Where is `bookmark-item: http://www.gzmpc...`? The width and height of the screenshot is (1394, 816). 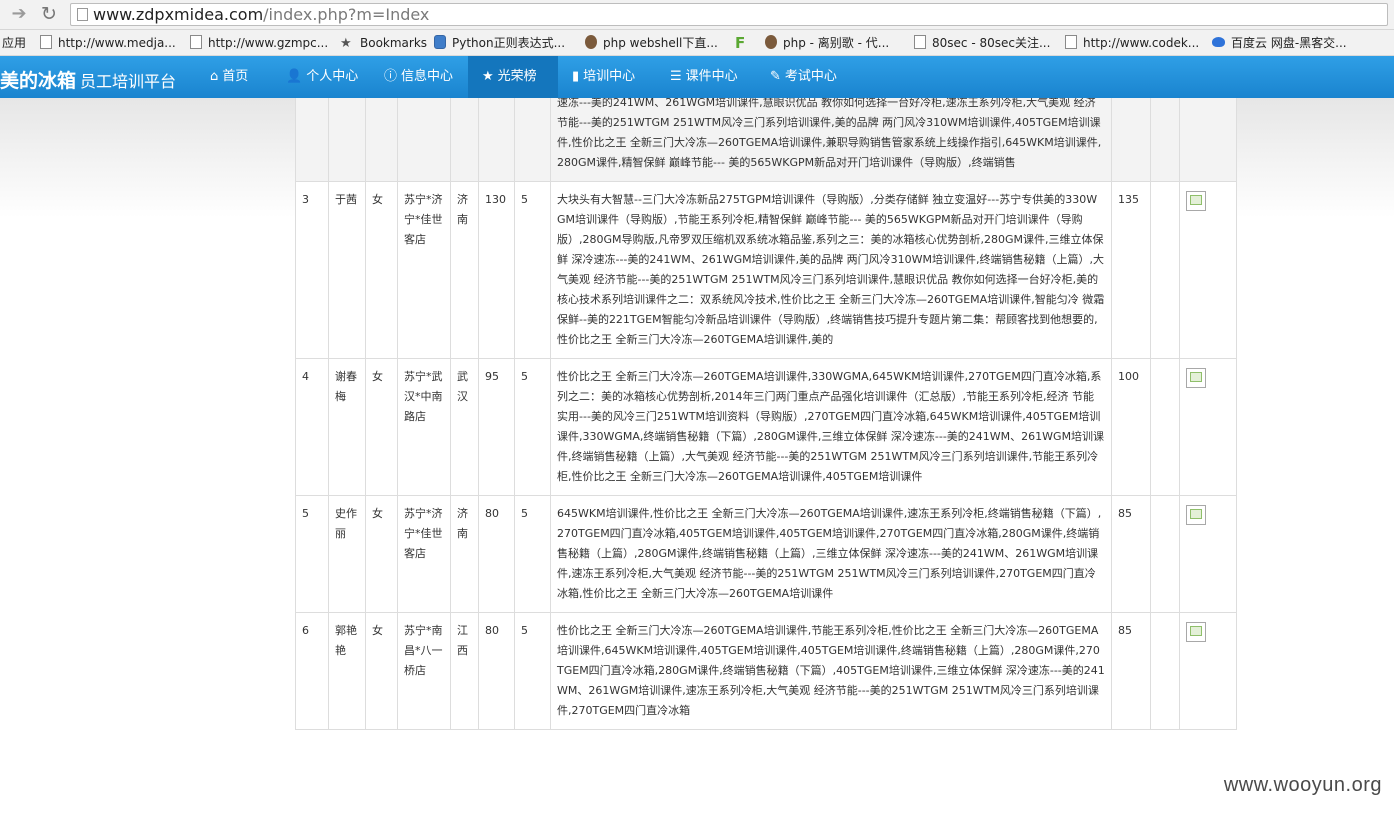
bookmark-item: http://www.gzmpc... is located at coordinates (259, 43).